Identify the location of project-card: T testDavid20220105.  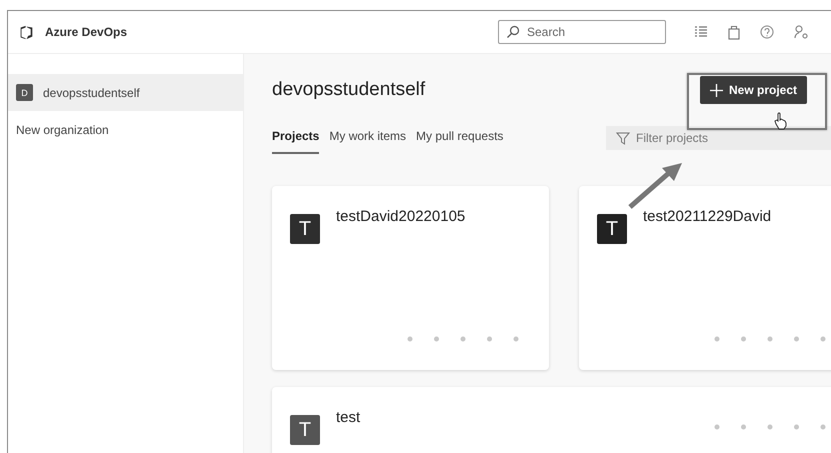
(410, 278).